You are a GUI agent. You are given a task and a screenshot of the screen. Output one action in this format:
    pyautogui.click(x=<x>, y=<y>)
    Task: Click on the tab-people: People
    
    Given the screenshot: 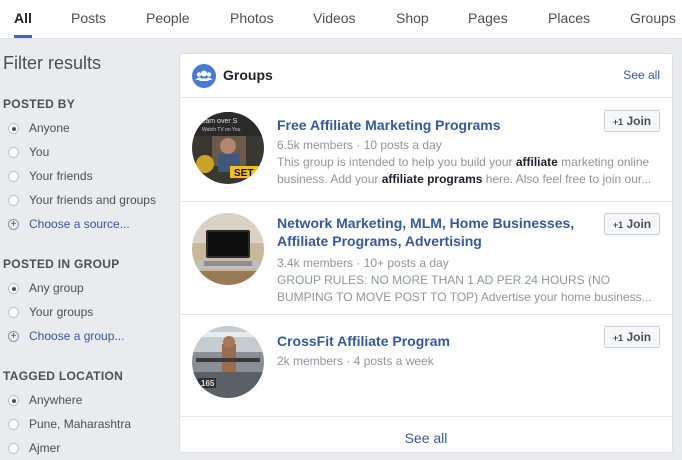 What is the action you would take?
    pyautogui.click(x=168, y=19)
    